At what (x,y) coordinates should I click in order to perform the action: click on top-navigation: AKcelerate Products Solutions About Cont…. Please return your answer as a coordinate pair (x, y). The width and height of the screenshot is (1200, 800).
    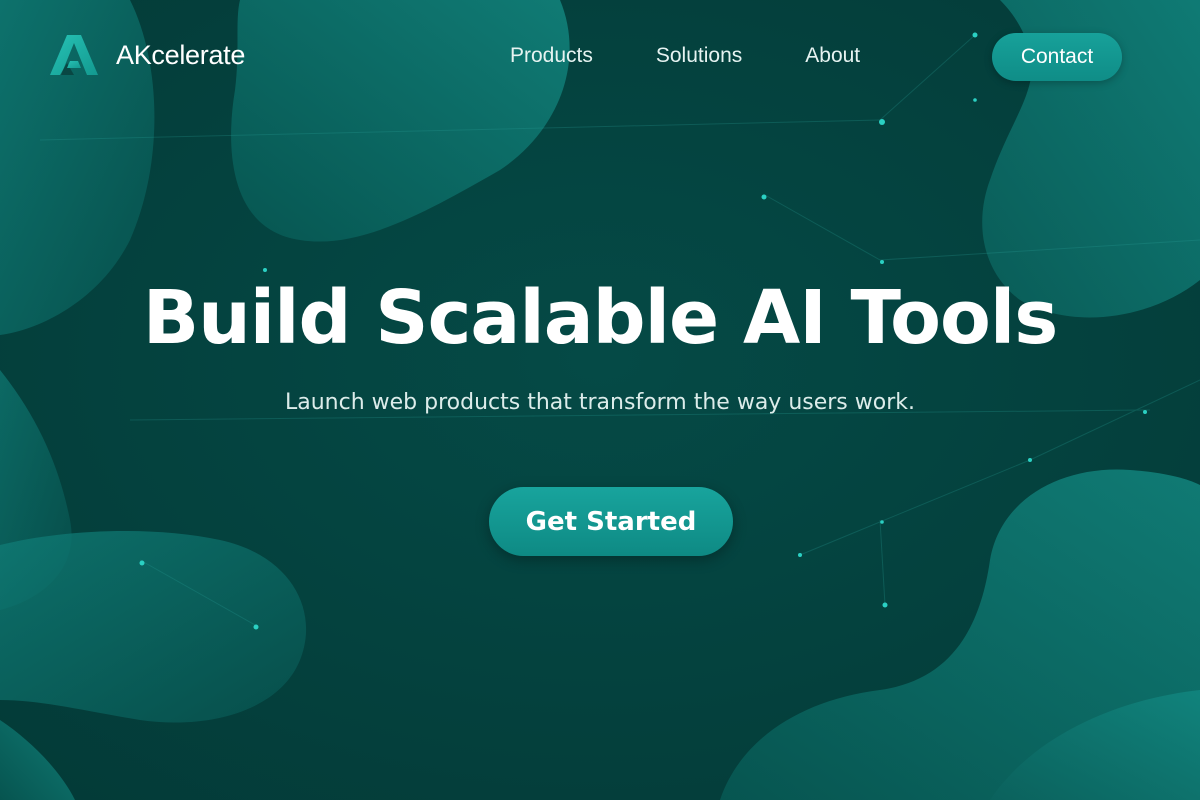
    Looking at the image, I should click on (600, 56).